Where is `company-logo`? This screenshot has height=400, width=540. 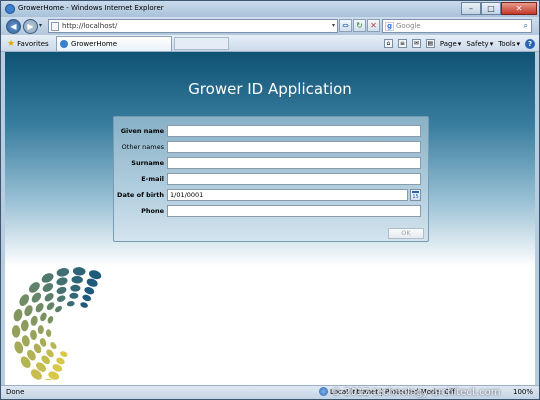 company-logo is located at coordinates (56, 323).